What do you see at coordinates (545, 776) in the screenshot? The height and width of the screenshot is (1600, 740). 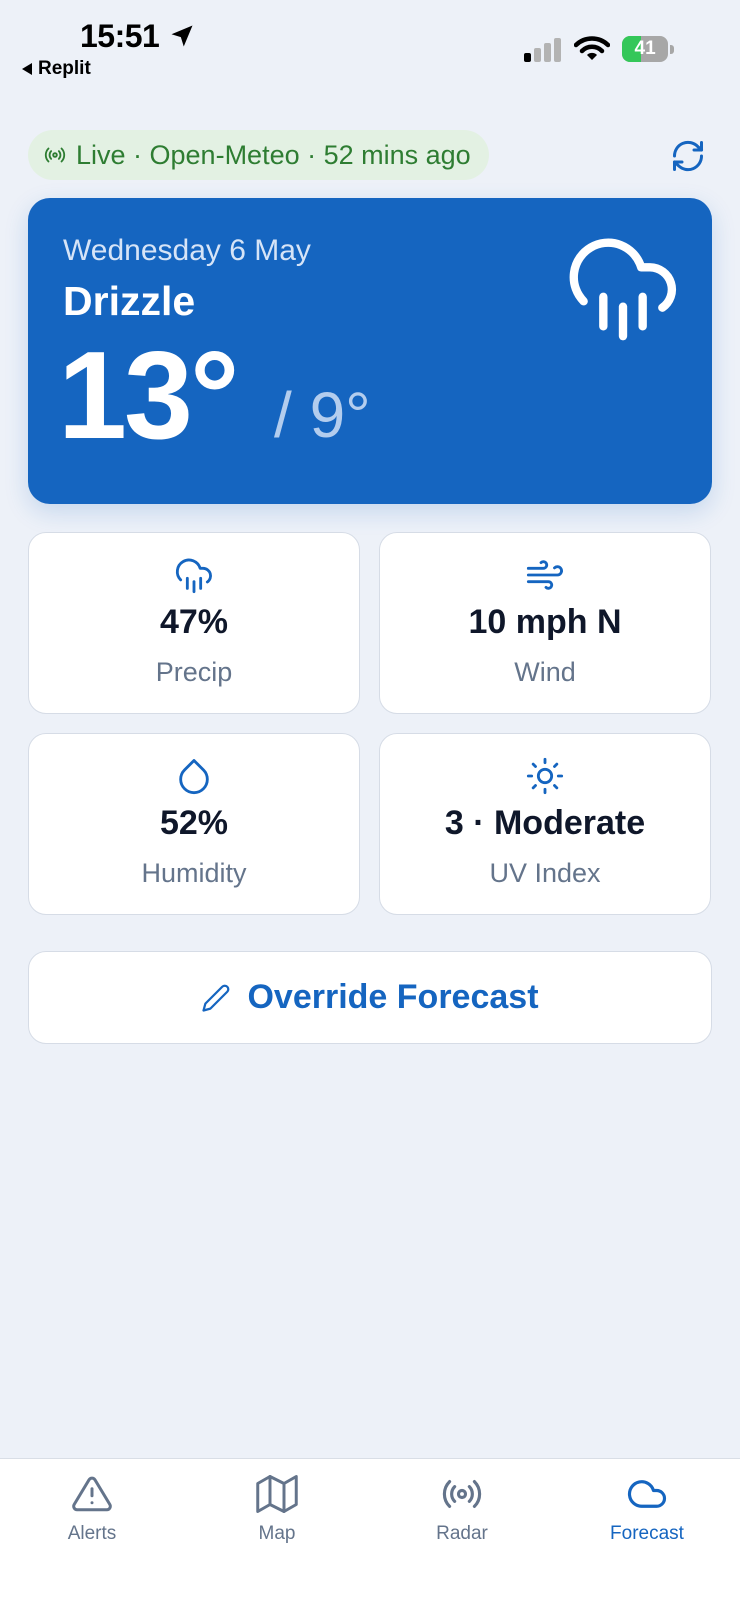 I see `sun-icon` at bounding box center [545, 776].